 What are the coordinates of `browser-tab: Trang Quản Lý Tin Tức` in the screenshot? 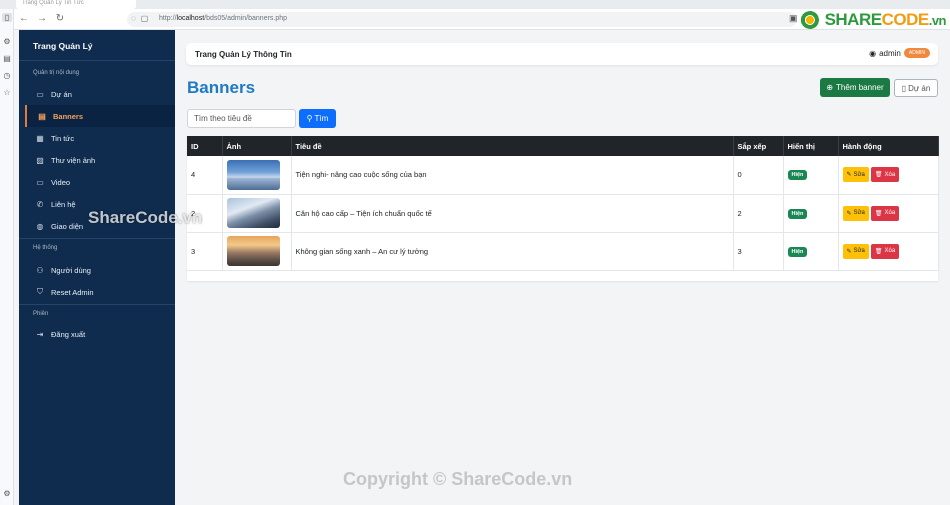 It's located at (76, 4).